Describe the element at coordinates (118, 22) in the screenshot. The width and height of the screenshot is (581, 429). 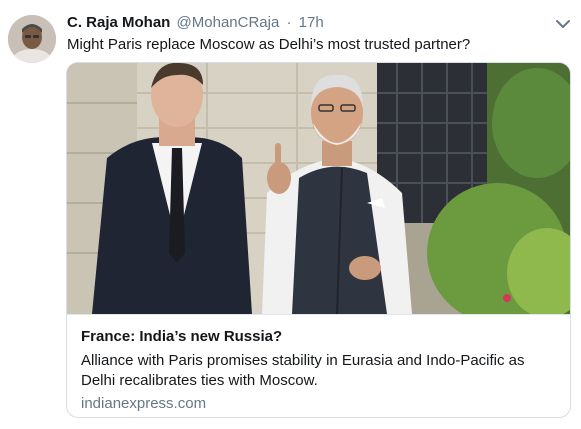
I see `author-name: C. Raja Mohan` at that location.